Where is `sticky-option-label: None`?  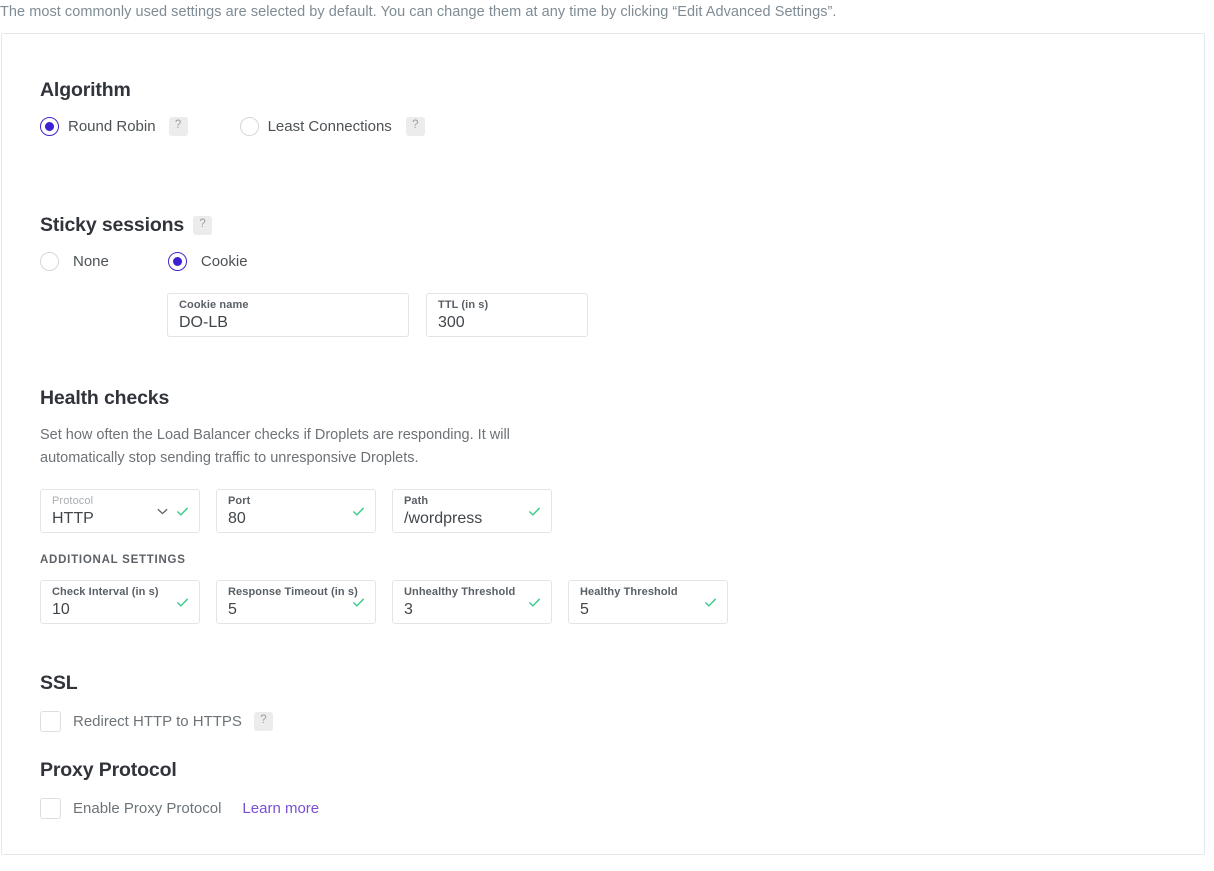
sticky-option-label: None is located at coordinates (91, 261).